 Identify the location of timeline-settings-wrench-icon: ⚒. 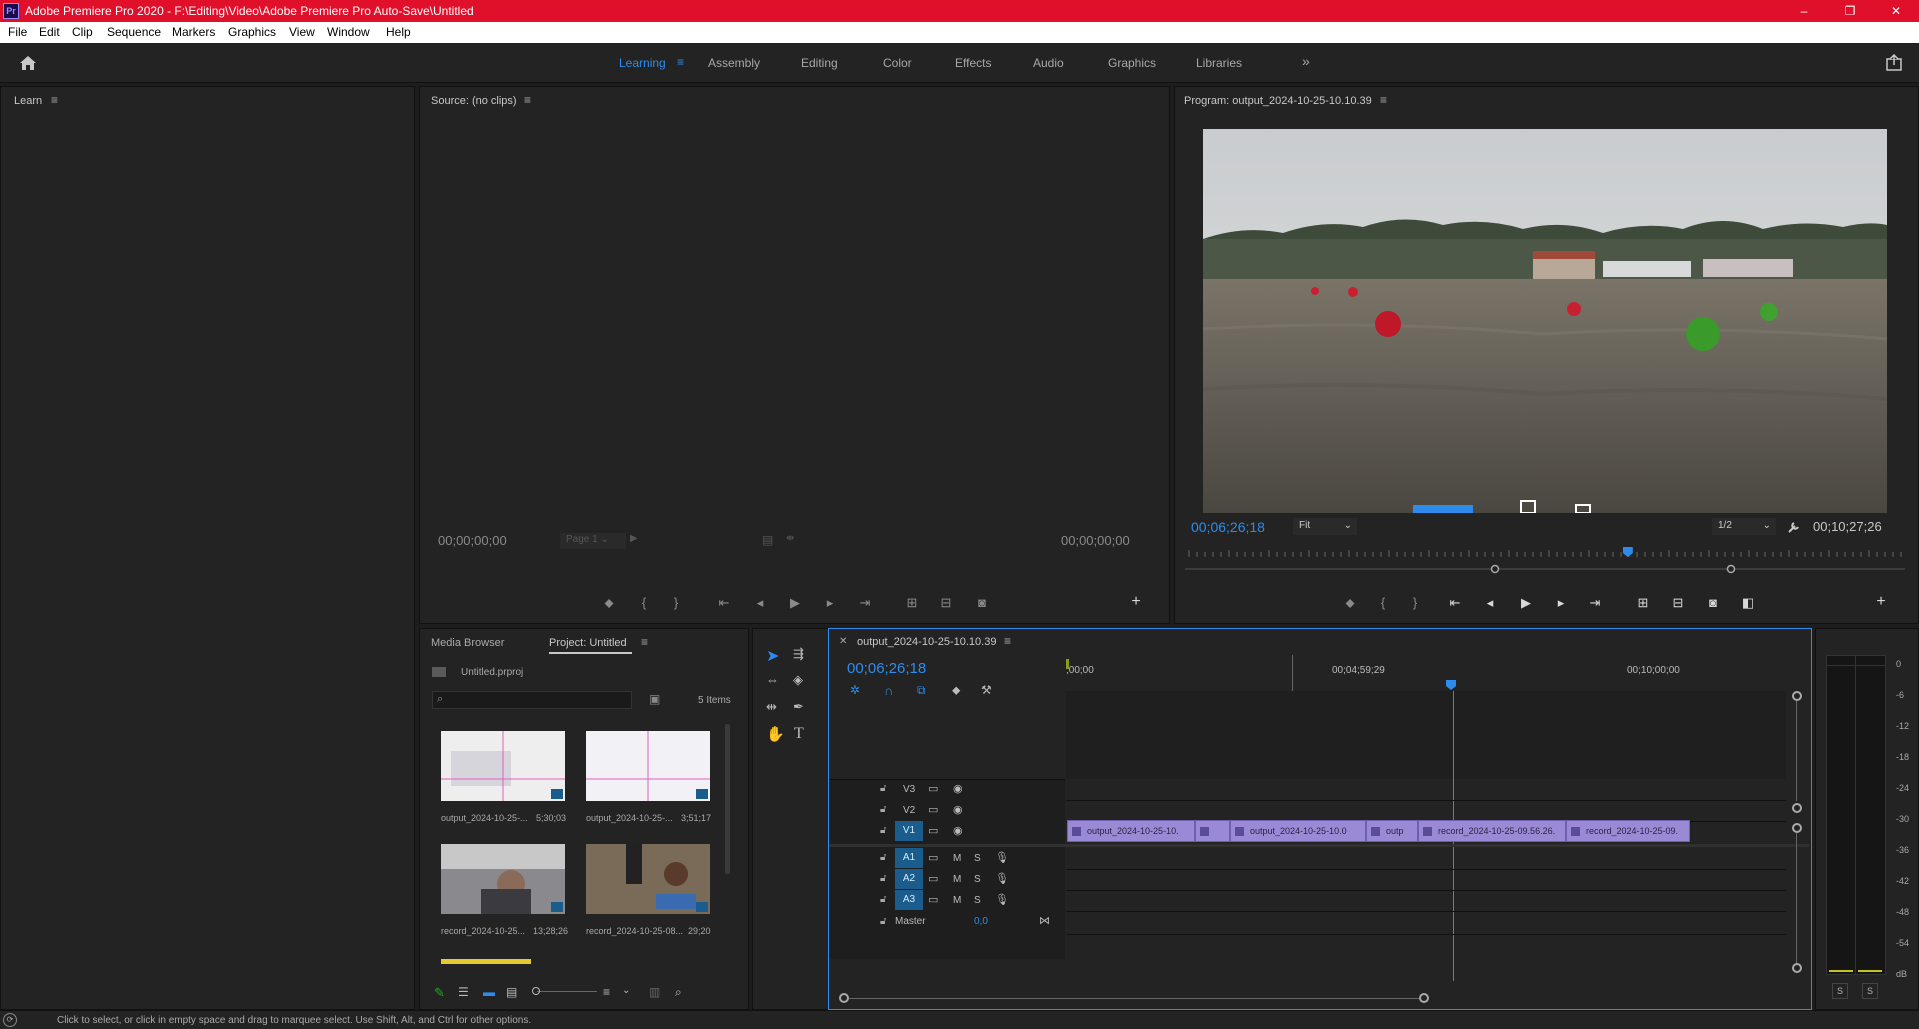
(986, 690).